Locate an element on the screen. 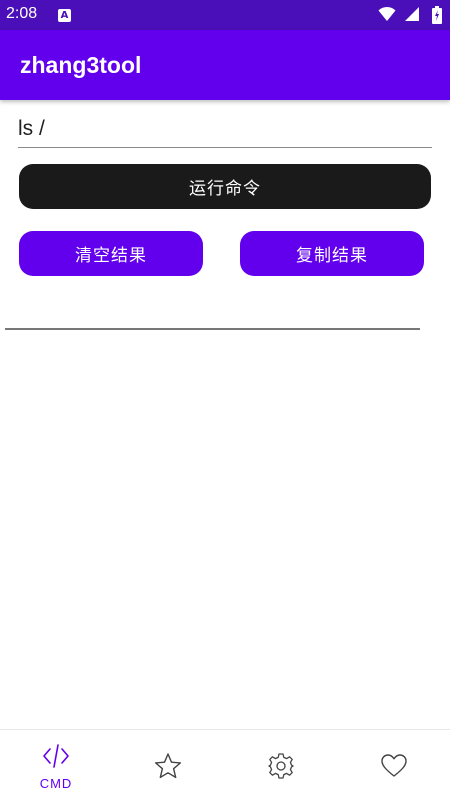 This screenshot has width=450, height=800. status-time: 2:08 is located at coordinates (22, 13).